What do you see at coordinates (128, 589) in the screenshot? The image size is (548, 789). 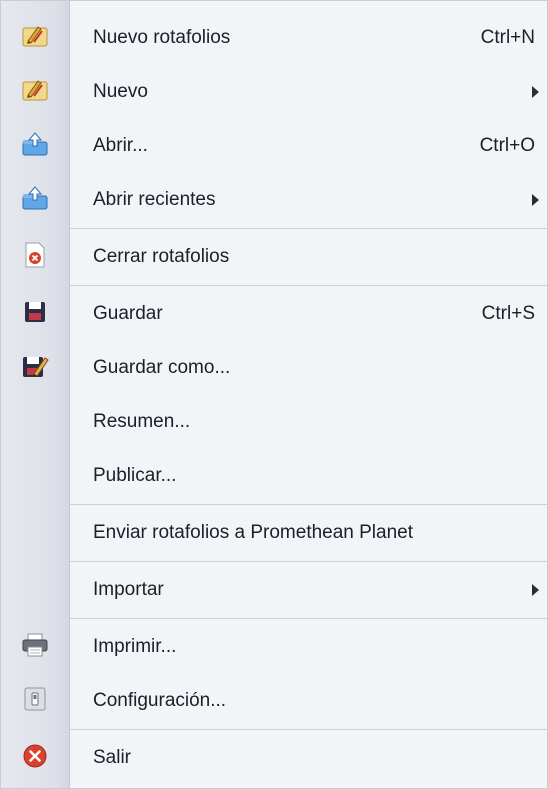 I see `menu-item-label: Importar` at bounding box center [128, 589].